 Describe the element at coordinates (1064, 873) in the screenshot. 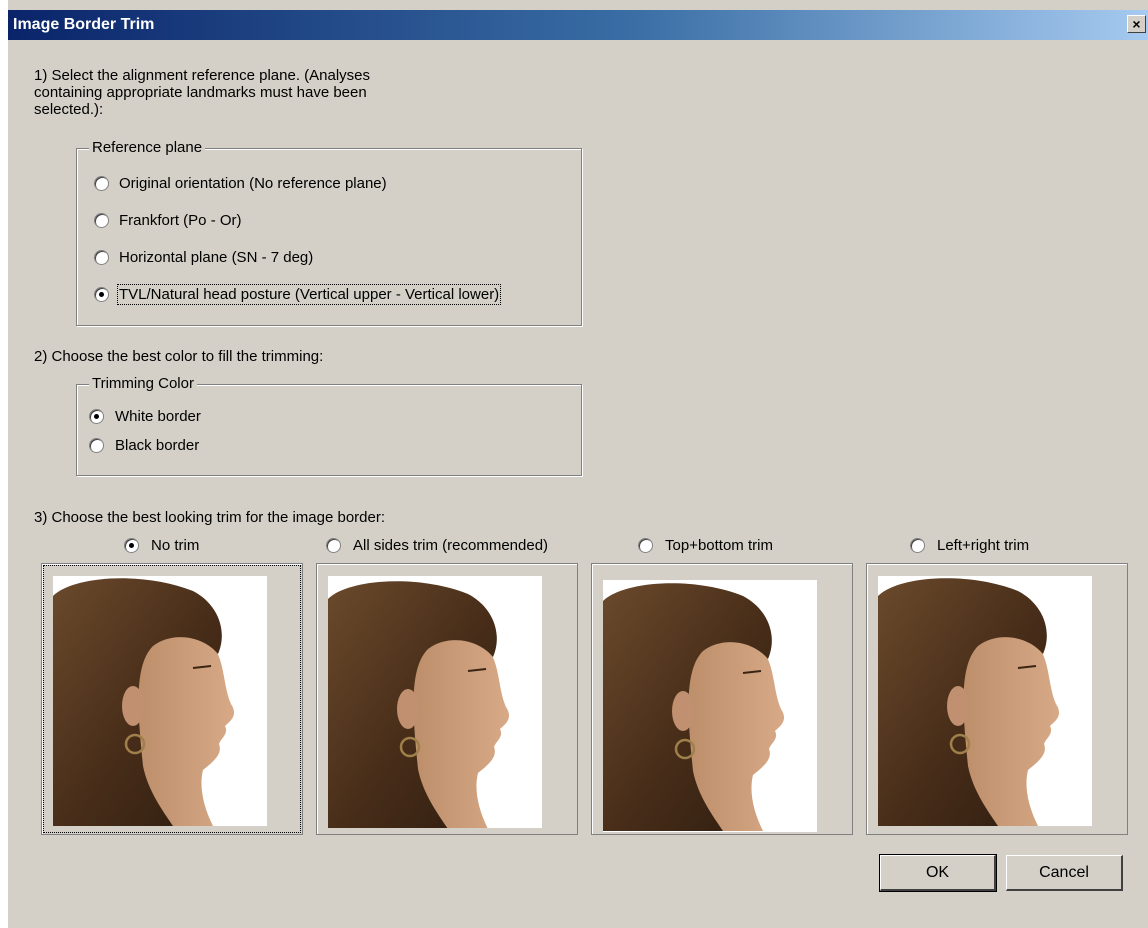

I see `cancel-button: Cancel` at that location.